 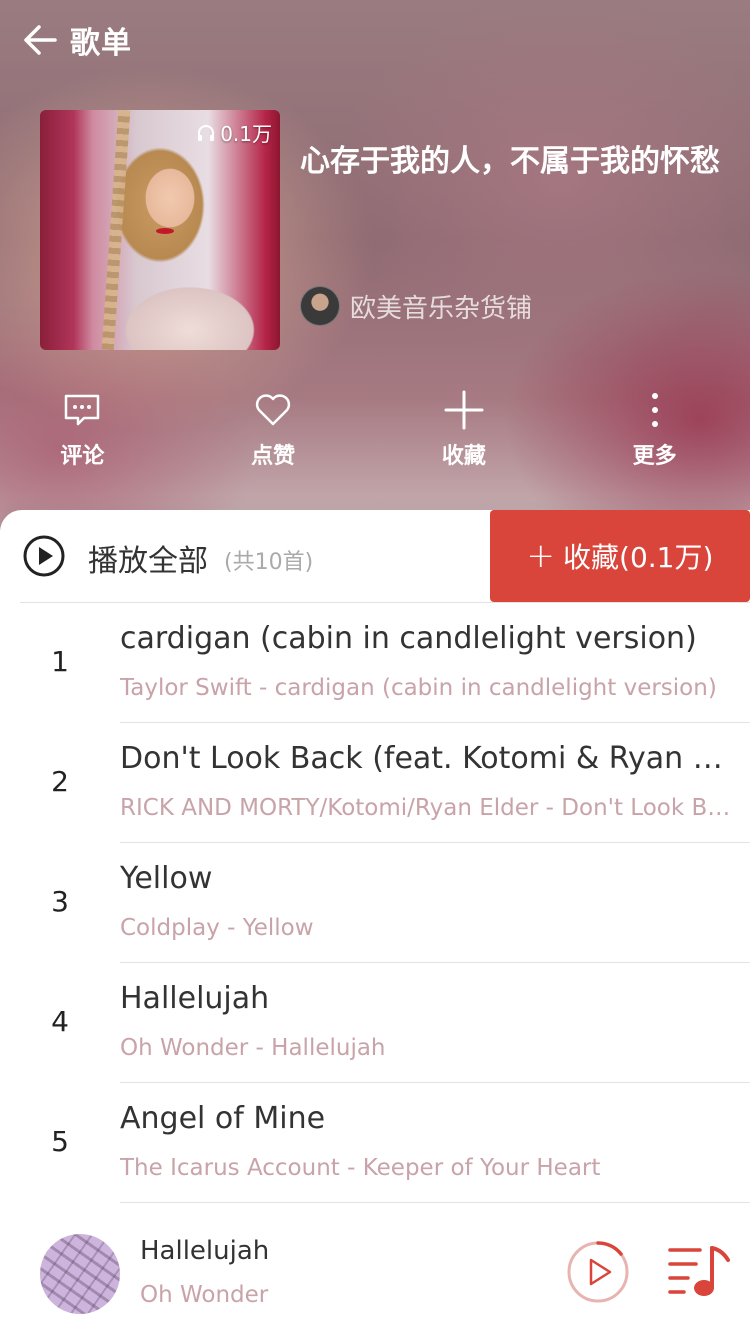 I want to click on like-button: 点赞, so click(x=273, y=429).